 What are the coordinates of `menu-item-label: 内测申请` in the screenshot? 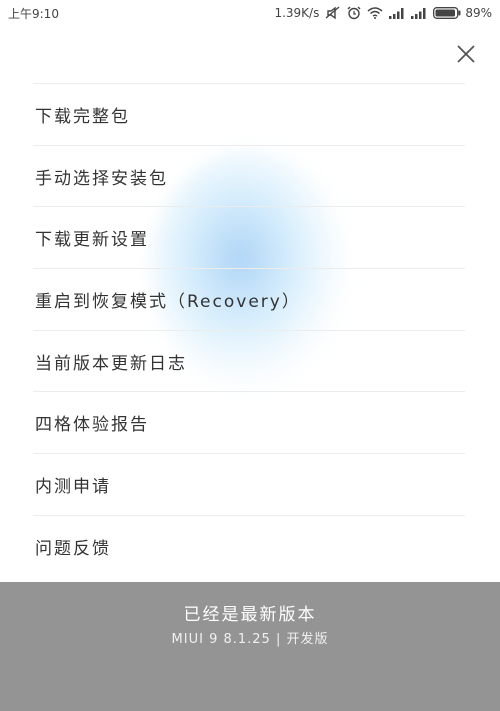 It's located at (73, 486).